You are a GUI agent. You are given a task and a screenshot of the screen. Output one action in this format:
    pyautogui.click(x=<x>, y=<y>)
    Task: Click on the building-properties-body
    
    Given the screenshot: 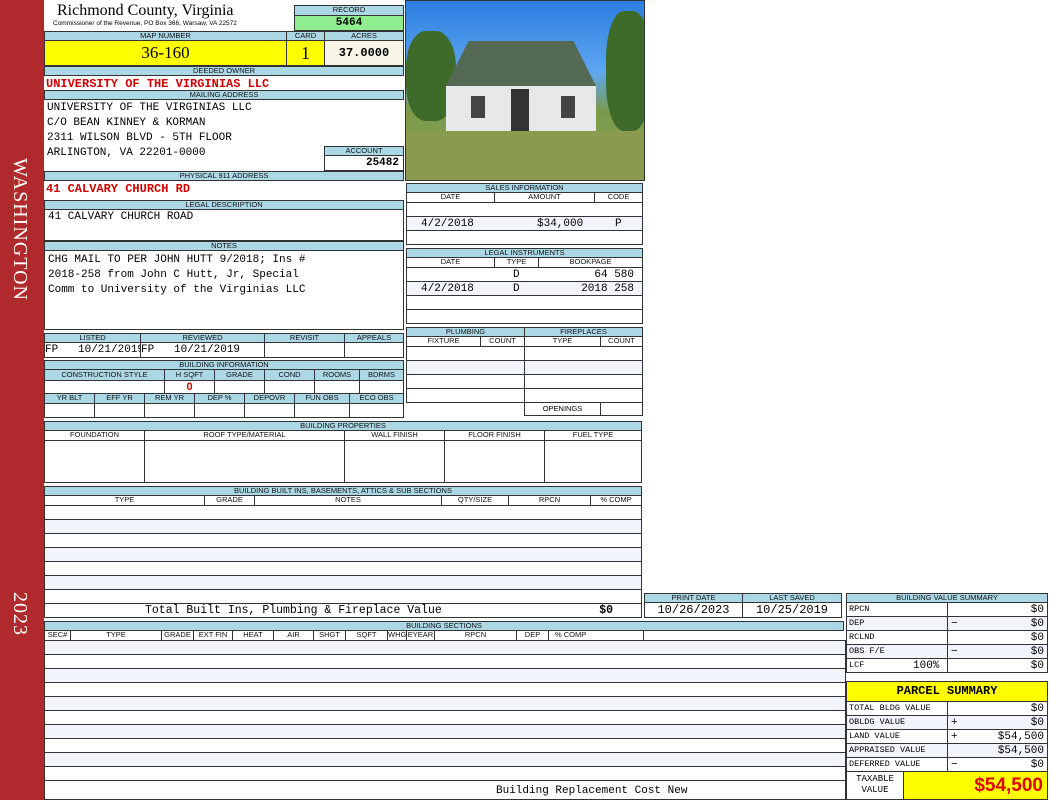 What is the action you would take?
    pyautogui.click(x=343, y=461)
    